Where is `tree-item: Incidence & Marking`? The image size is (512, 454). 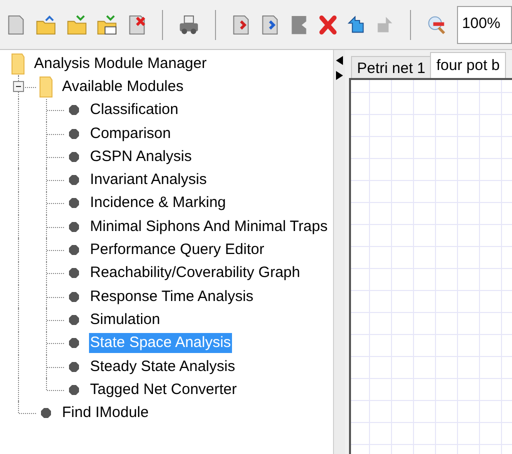
tree-item: Incidence & Marking is located at coordinates (158, 203).